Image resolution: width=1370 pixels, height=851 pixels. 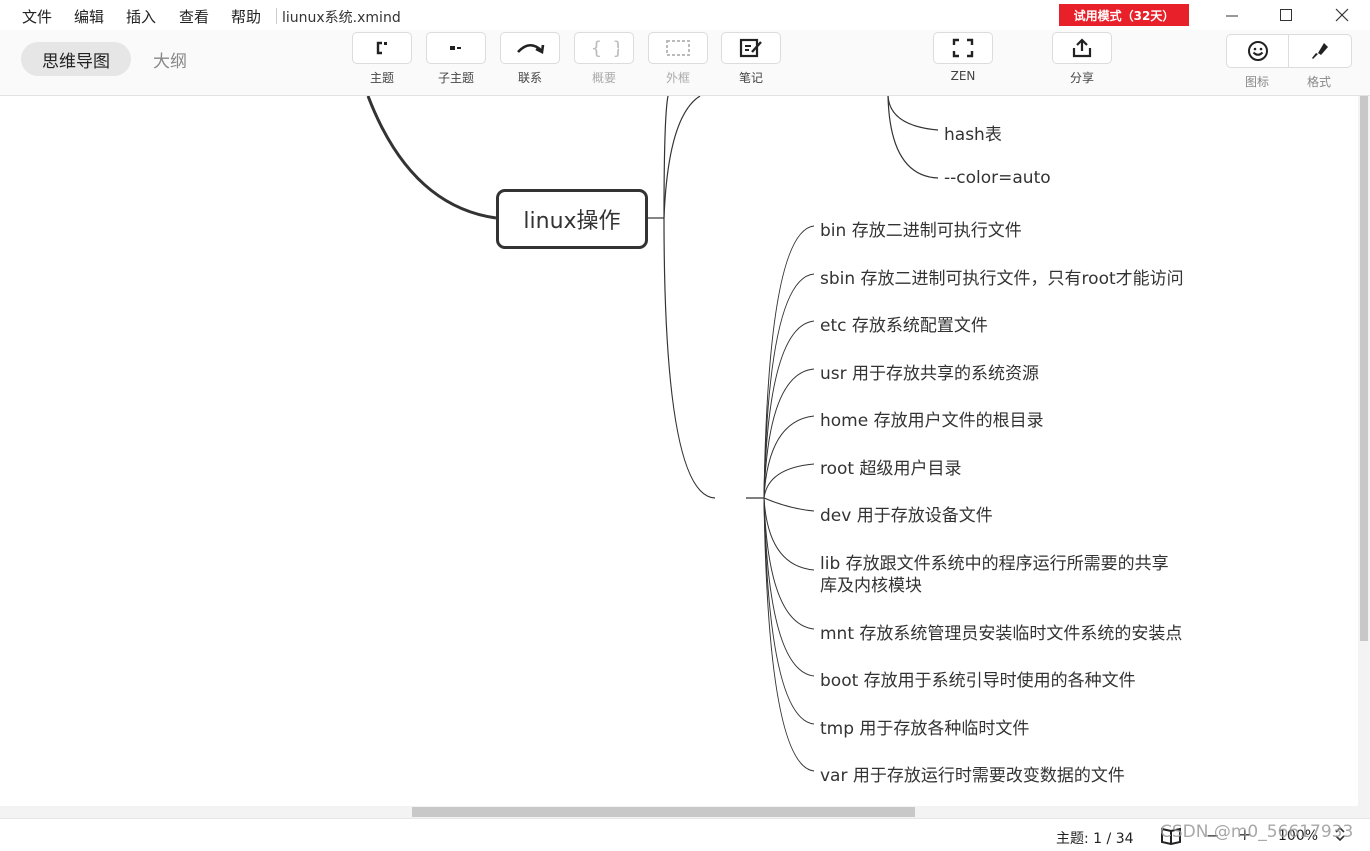 I want to click on topic-icon, so click(x=381, y=48).